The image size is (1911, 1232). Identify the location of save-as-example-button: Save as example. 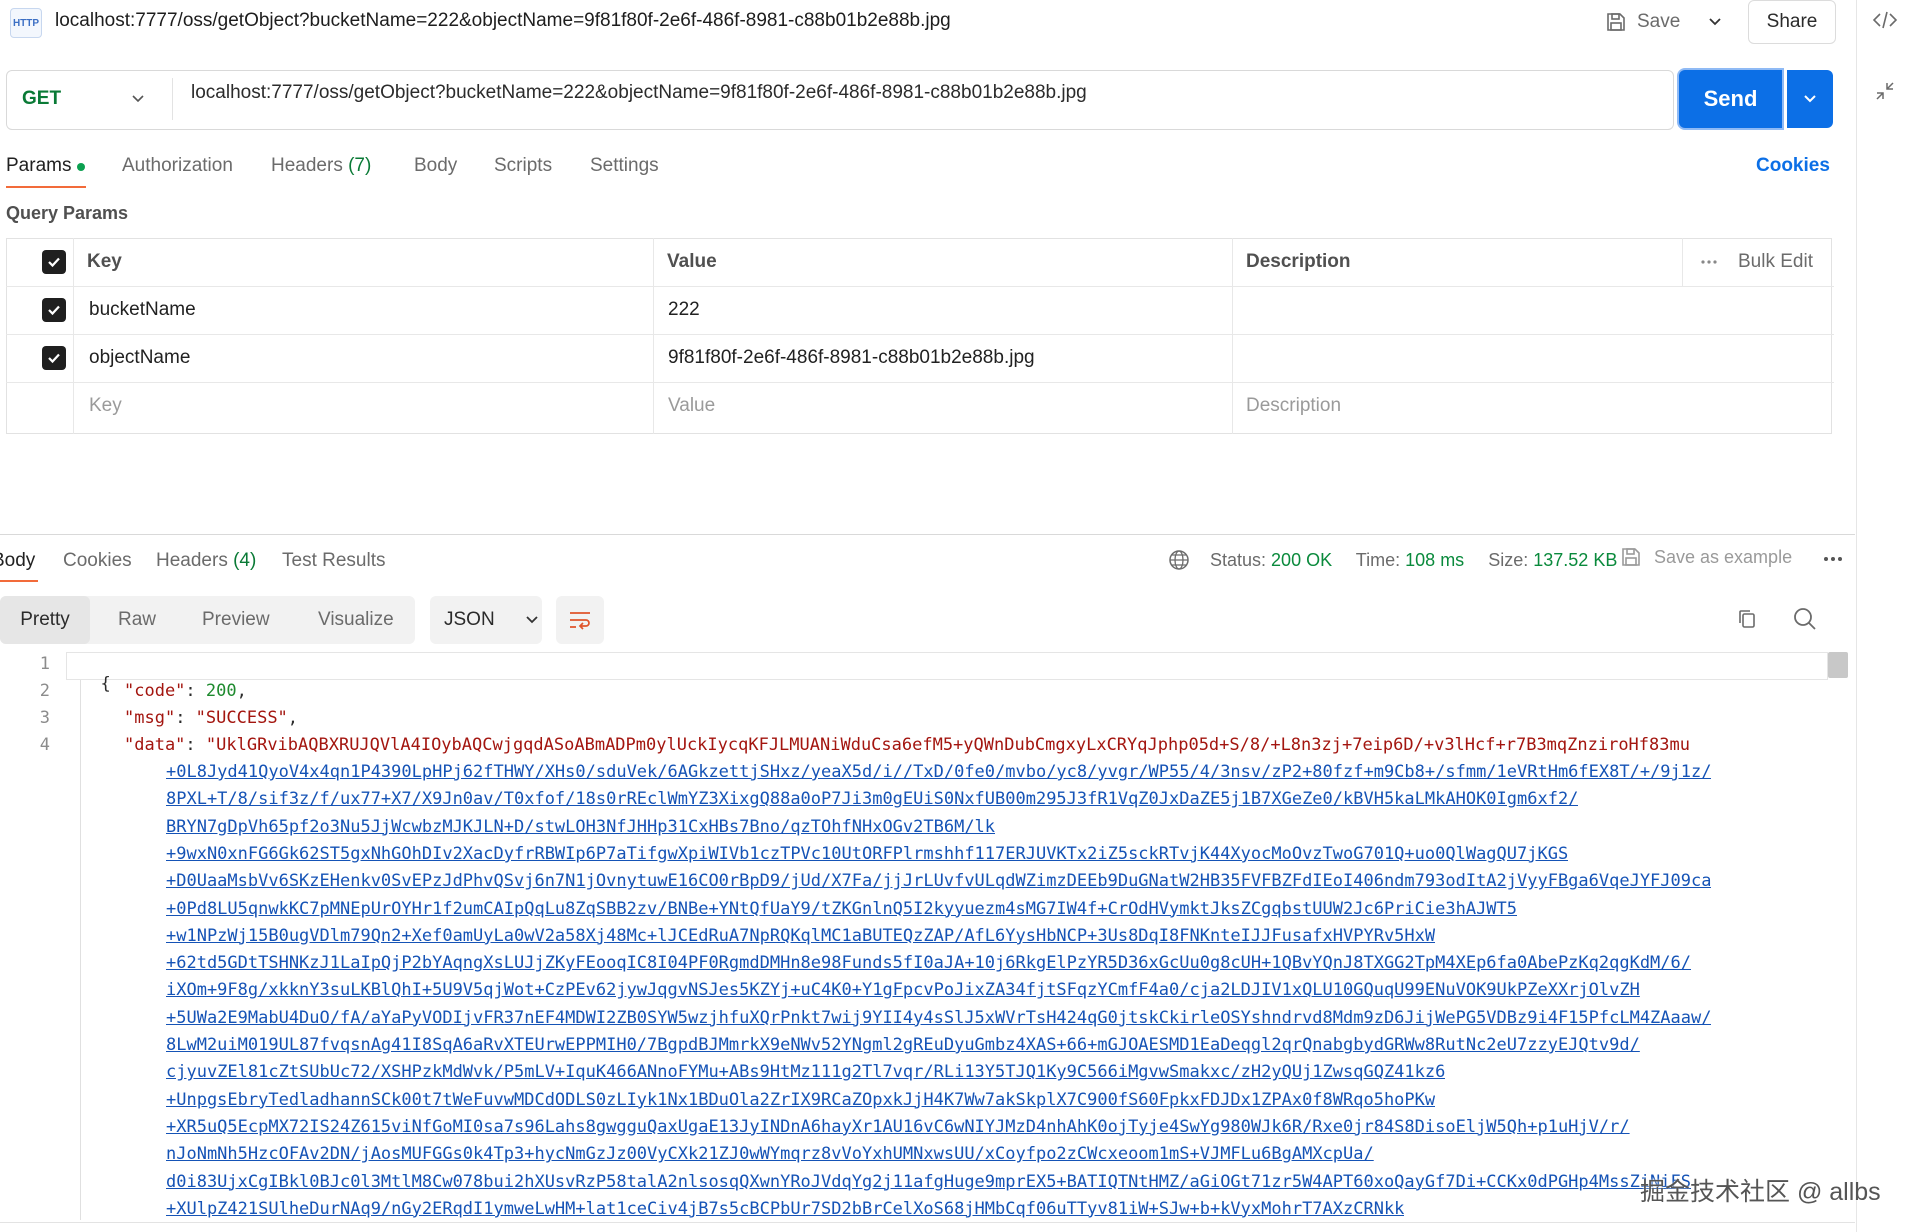
(1706, 557).